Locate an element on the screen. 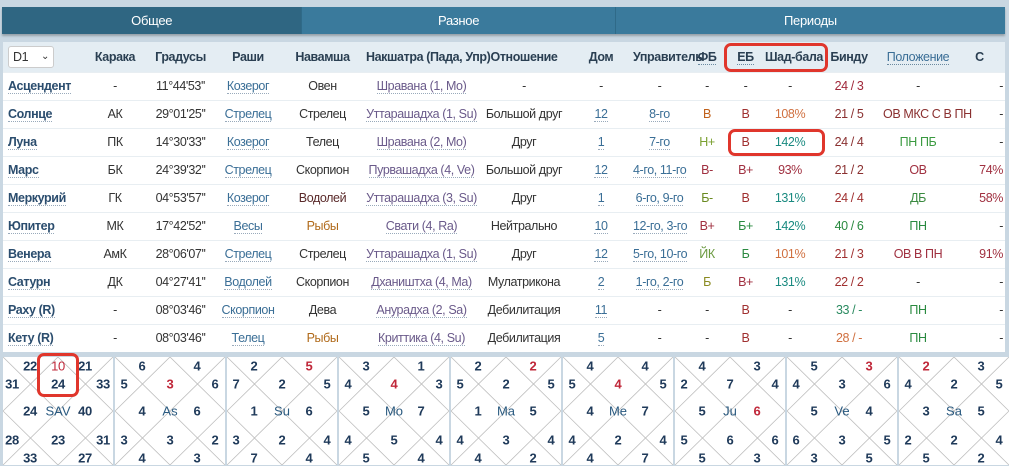 The image size is (1009, 466). lord-link: 5-го, 10-го is located at coordinates (660, 254).